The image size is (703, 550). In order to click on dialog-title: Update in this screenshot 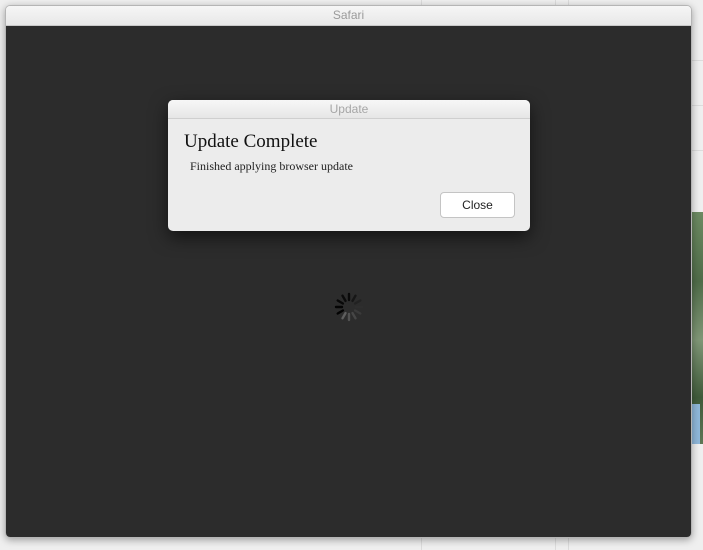, I will do `click(349, 109)`.